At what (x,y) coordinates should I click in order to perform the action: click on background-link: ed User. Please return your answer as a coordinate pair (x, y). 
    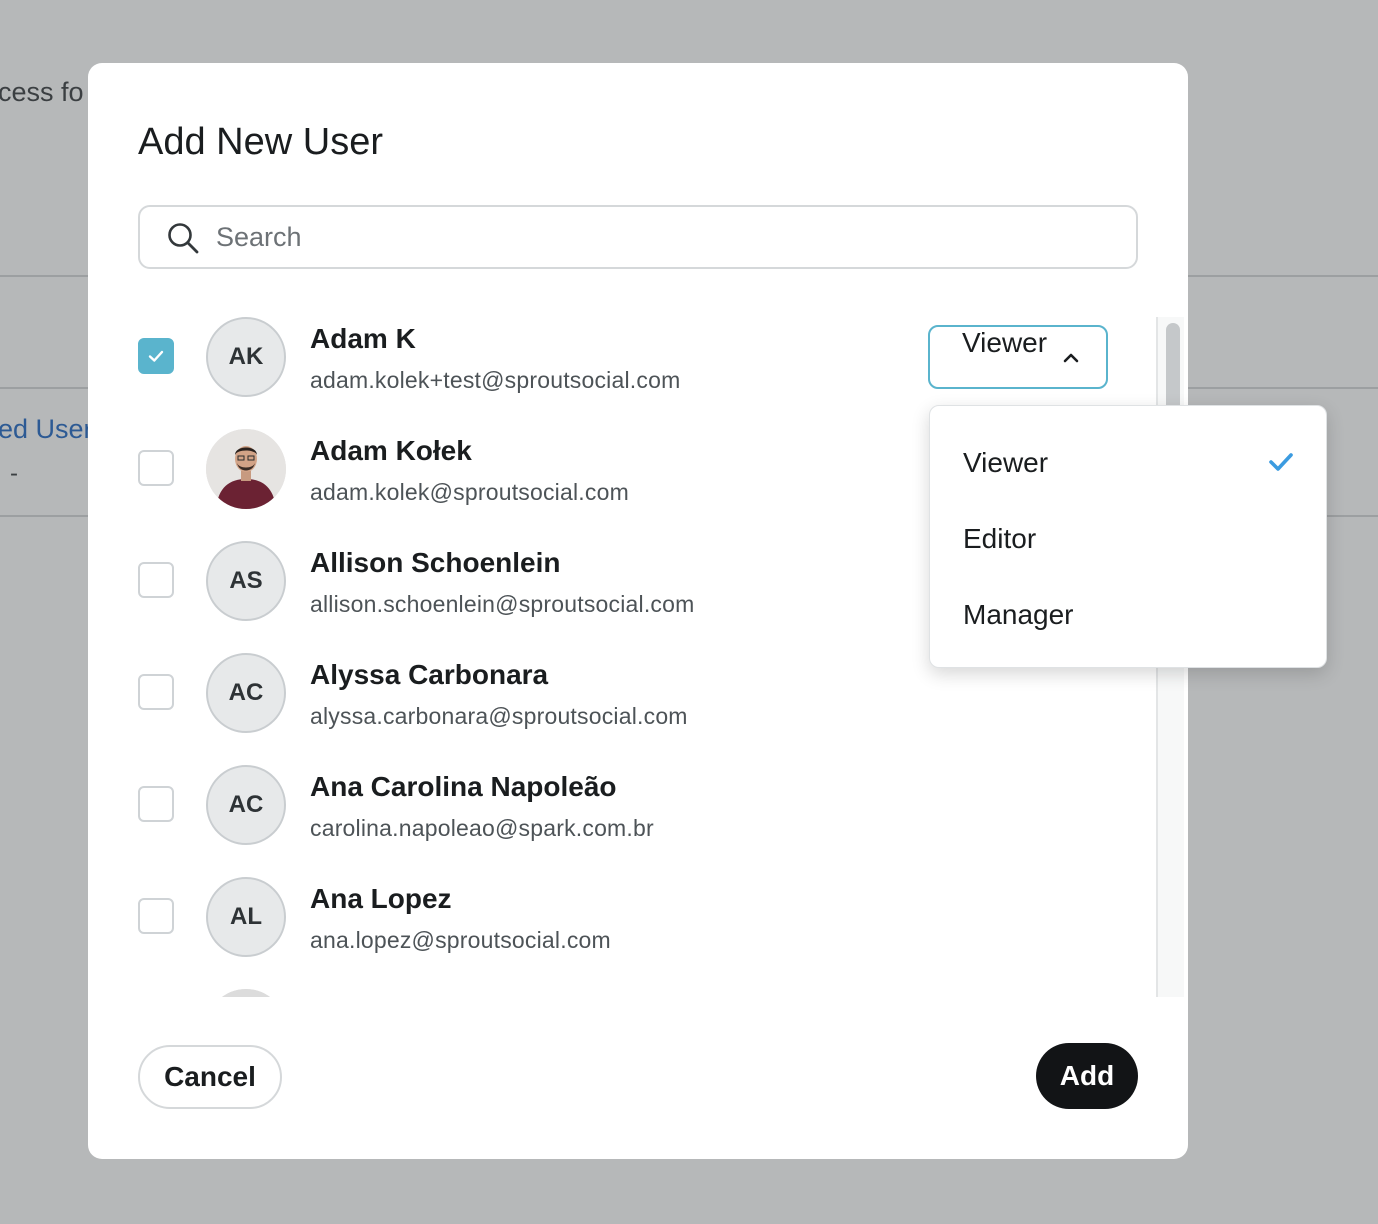
    Looking at the image, I should click on (46, 429).